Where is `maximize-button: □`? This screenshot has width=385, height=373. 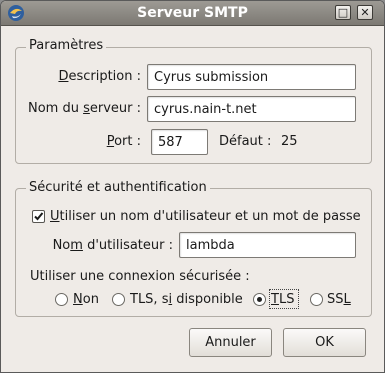 maximize-button: □ is located at coordinates (343, 12).